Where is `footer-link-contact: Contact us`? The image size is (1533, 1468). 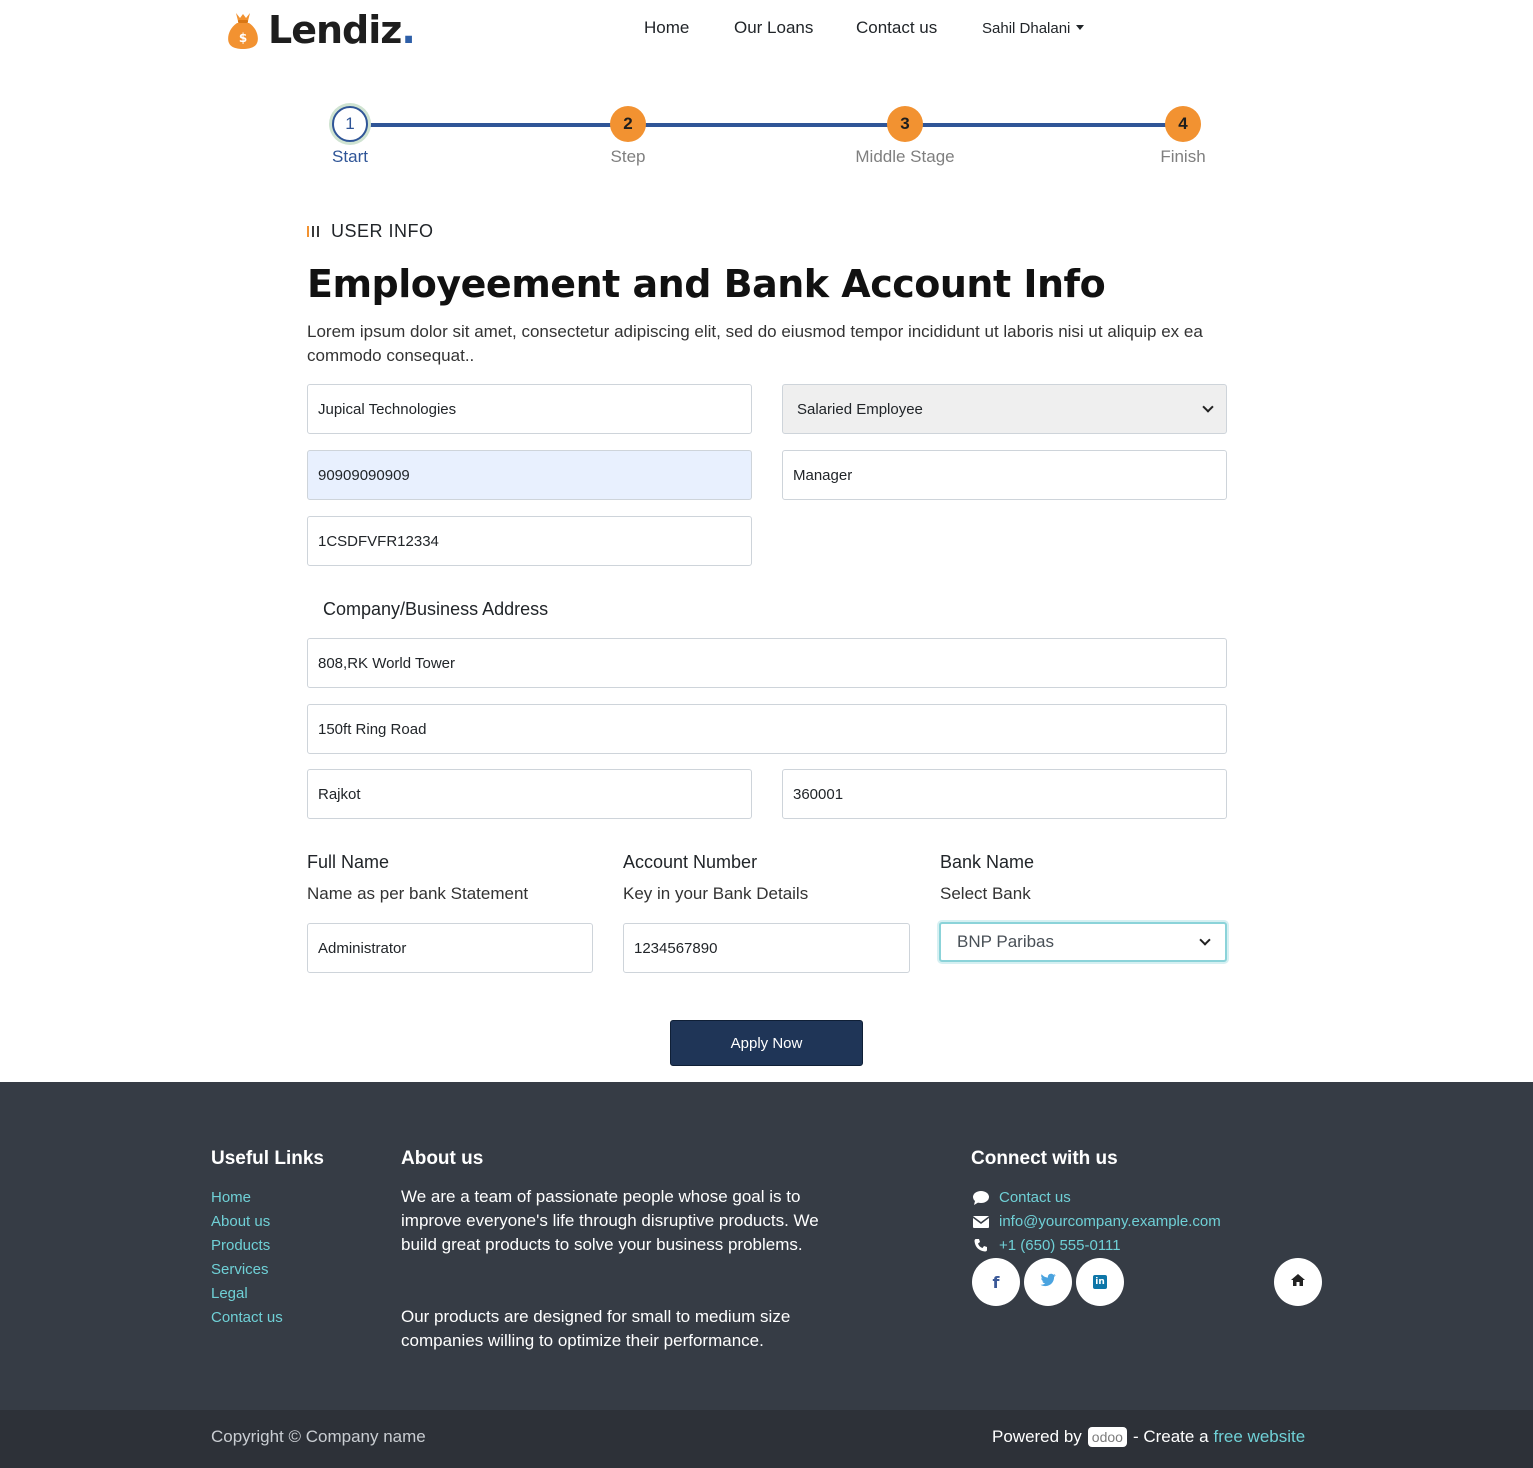
footer-link-contact: Contact us is located at coordinates (247, 1317).